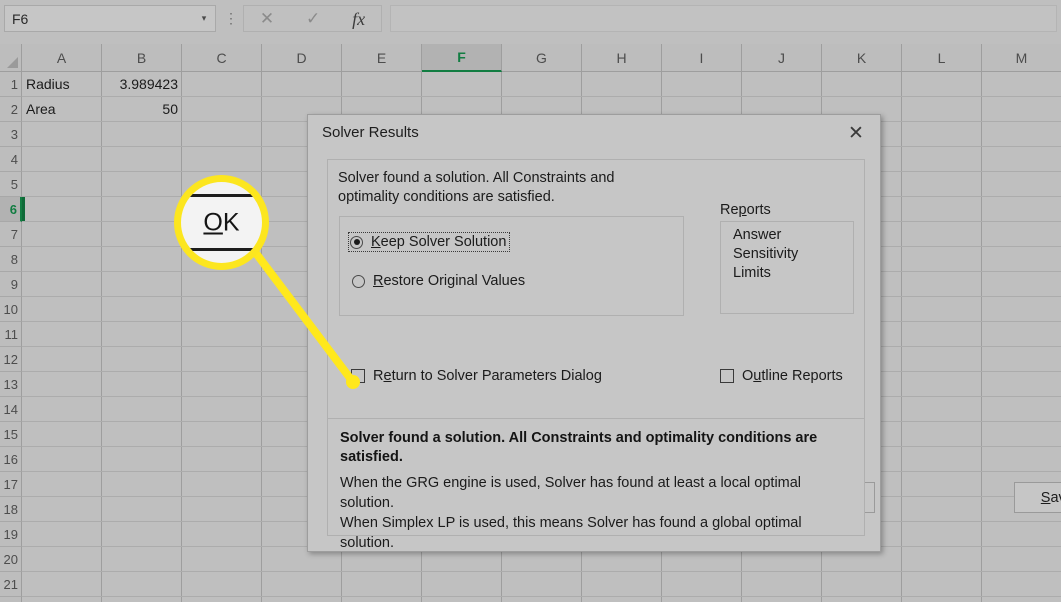 This screenshot has height=602, width=1061. Describe the element at coordinates (11, 134) in the screenshot. I see `row-header-3: 3` at that location.